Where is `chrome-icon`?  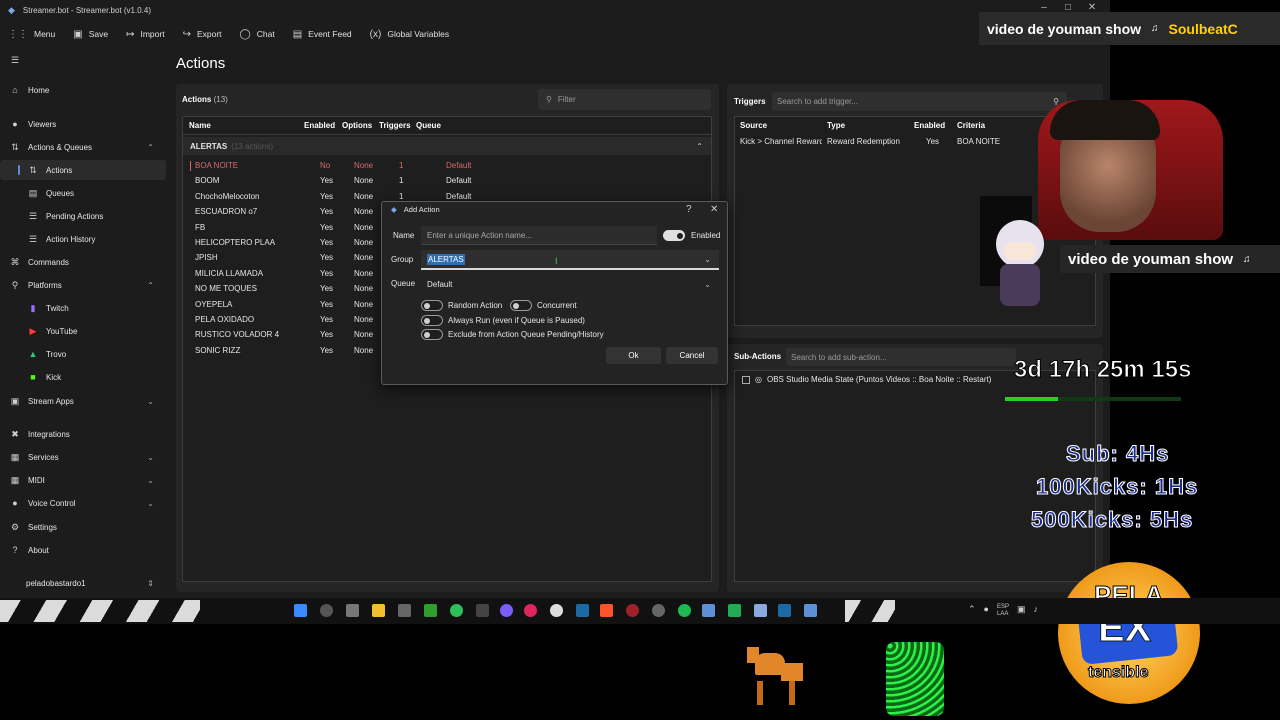
chrome-icon is located at coordinates (556, 610).